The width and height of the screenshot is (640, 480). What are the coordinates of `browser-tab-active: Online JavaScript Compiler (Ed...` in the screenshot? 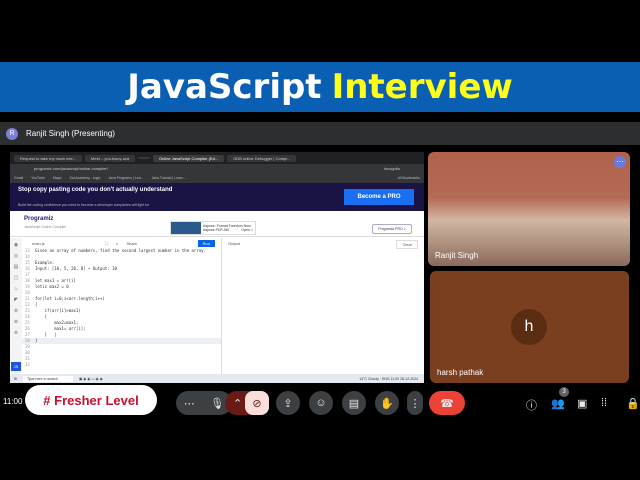 It's located at (189, 158).